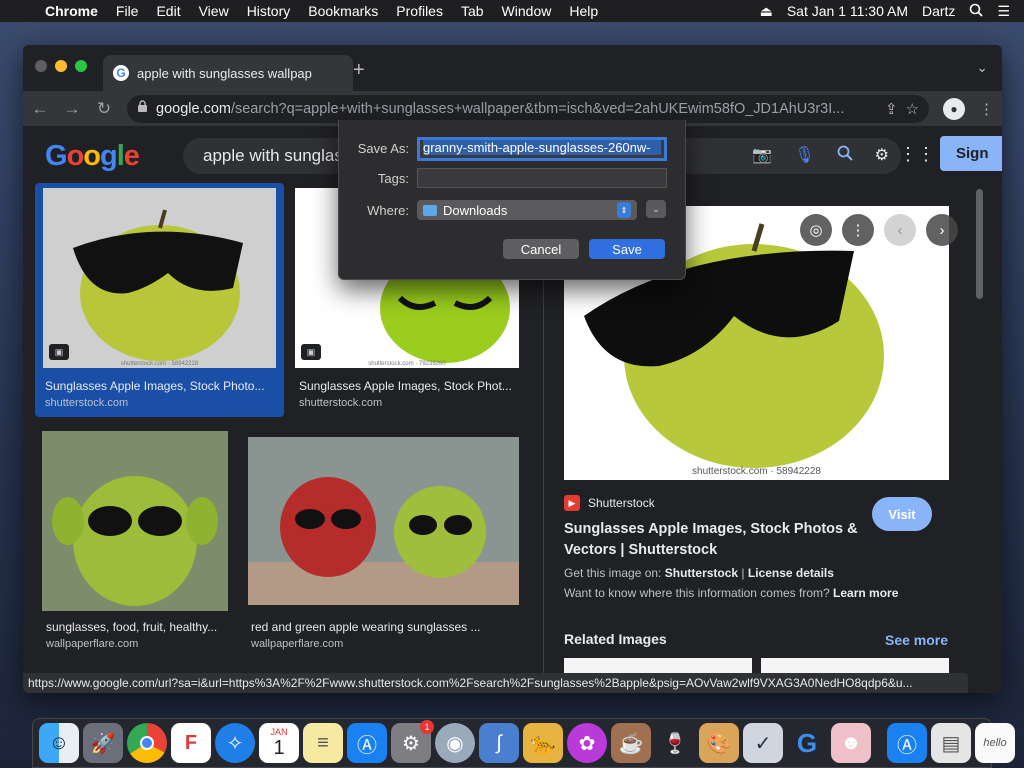 Image resolution: width=1024 pixels, height=768 pixels. Describe the element at coordinates (168, 11) in the screenshot. I see `menu-edit: Edit` at that location.